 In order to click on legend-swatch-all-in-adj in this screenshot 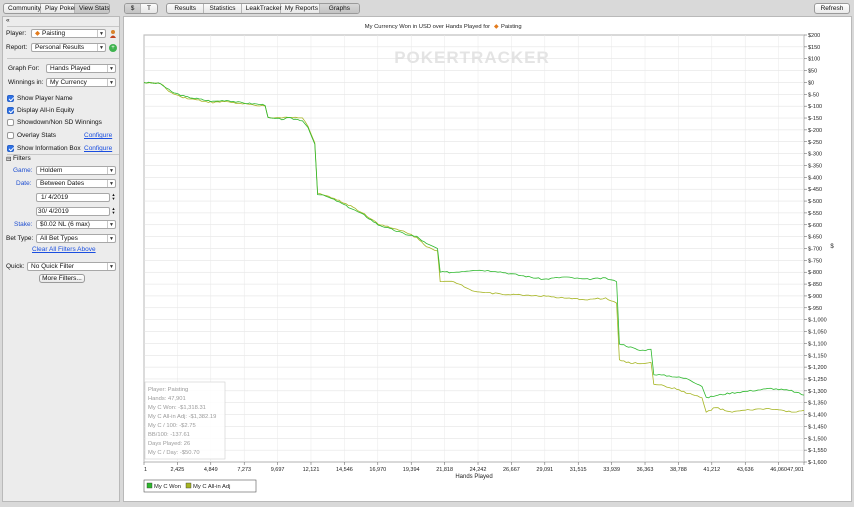, I will do `click(188, 485)`.